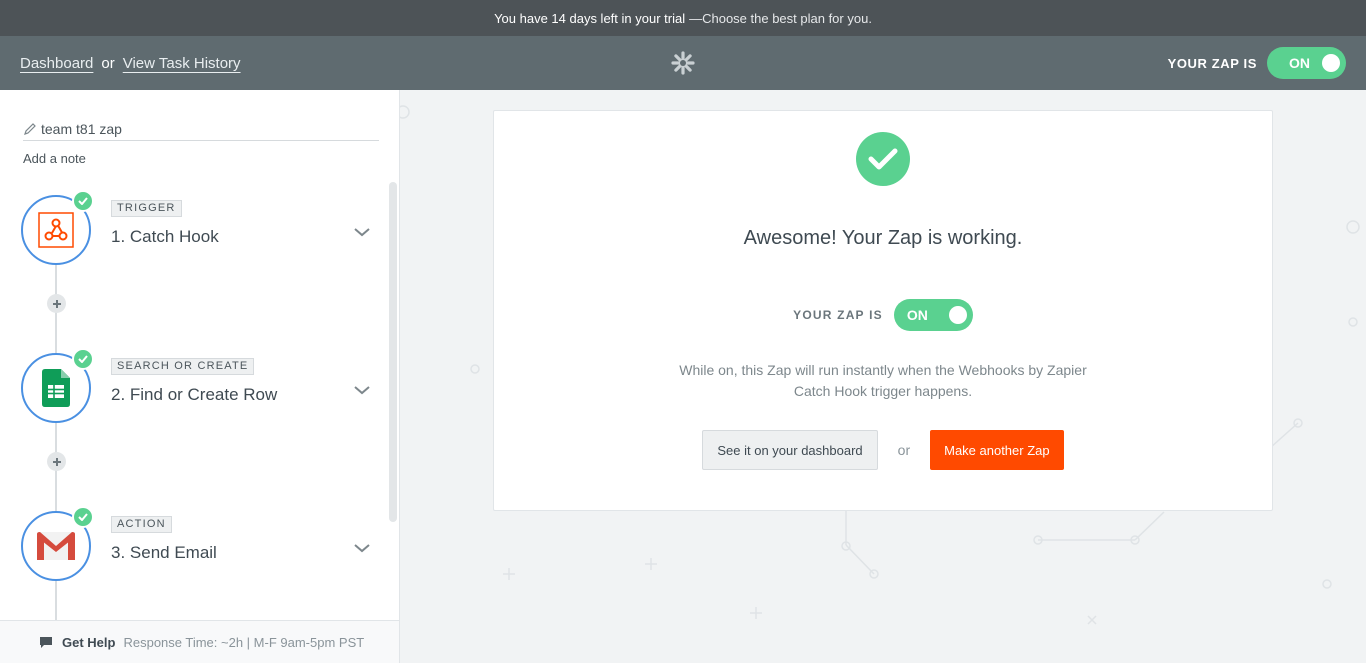 Image resolution: width=1366 pixels, height=663 pixels. What do you see at coordinates (590, 18) in the screenshot?
I see `trial-message: You have 14 days left in your trial` at bounding box center [590, 18].